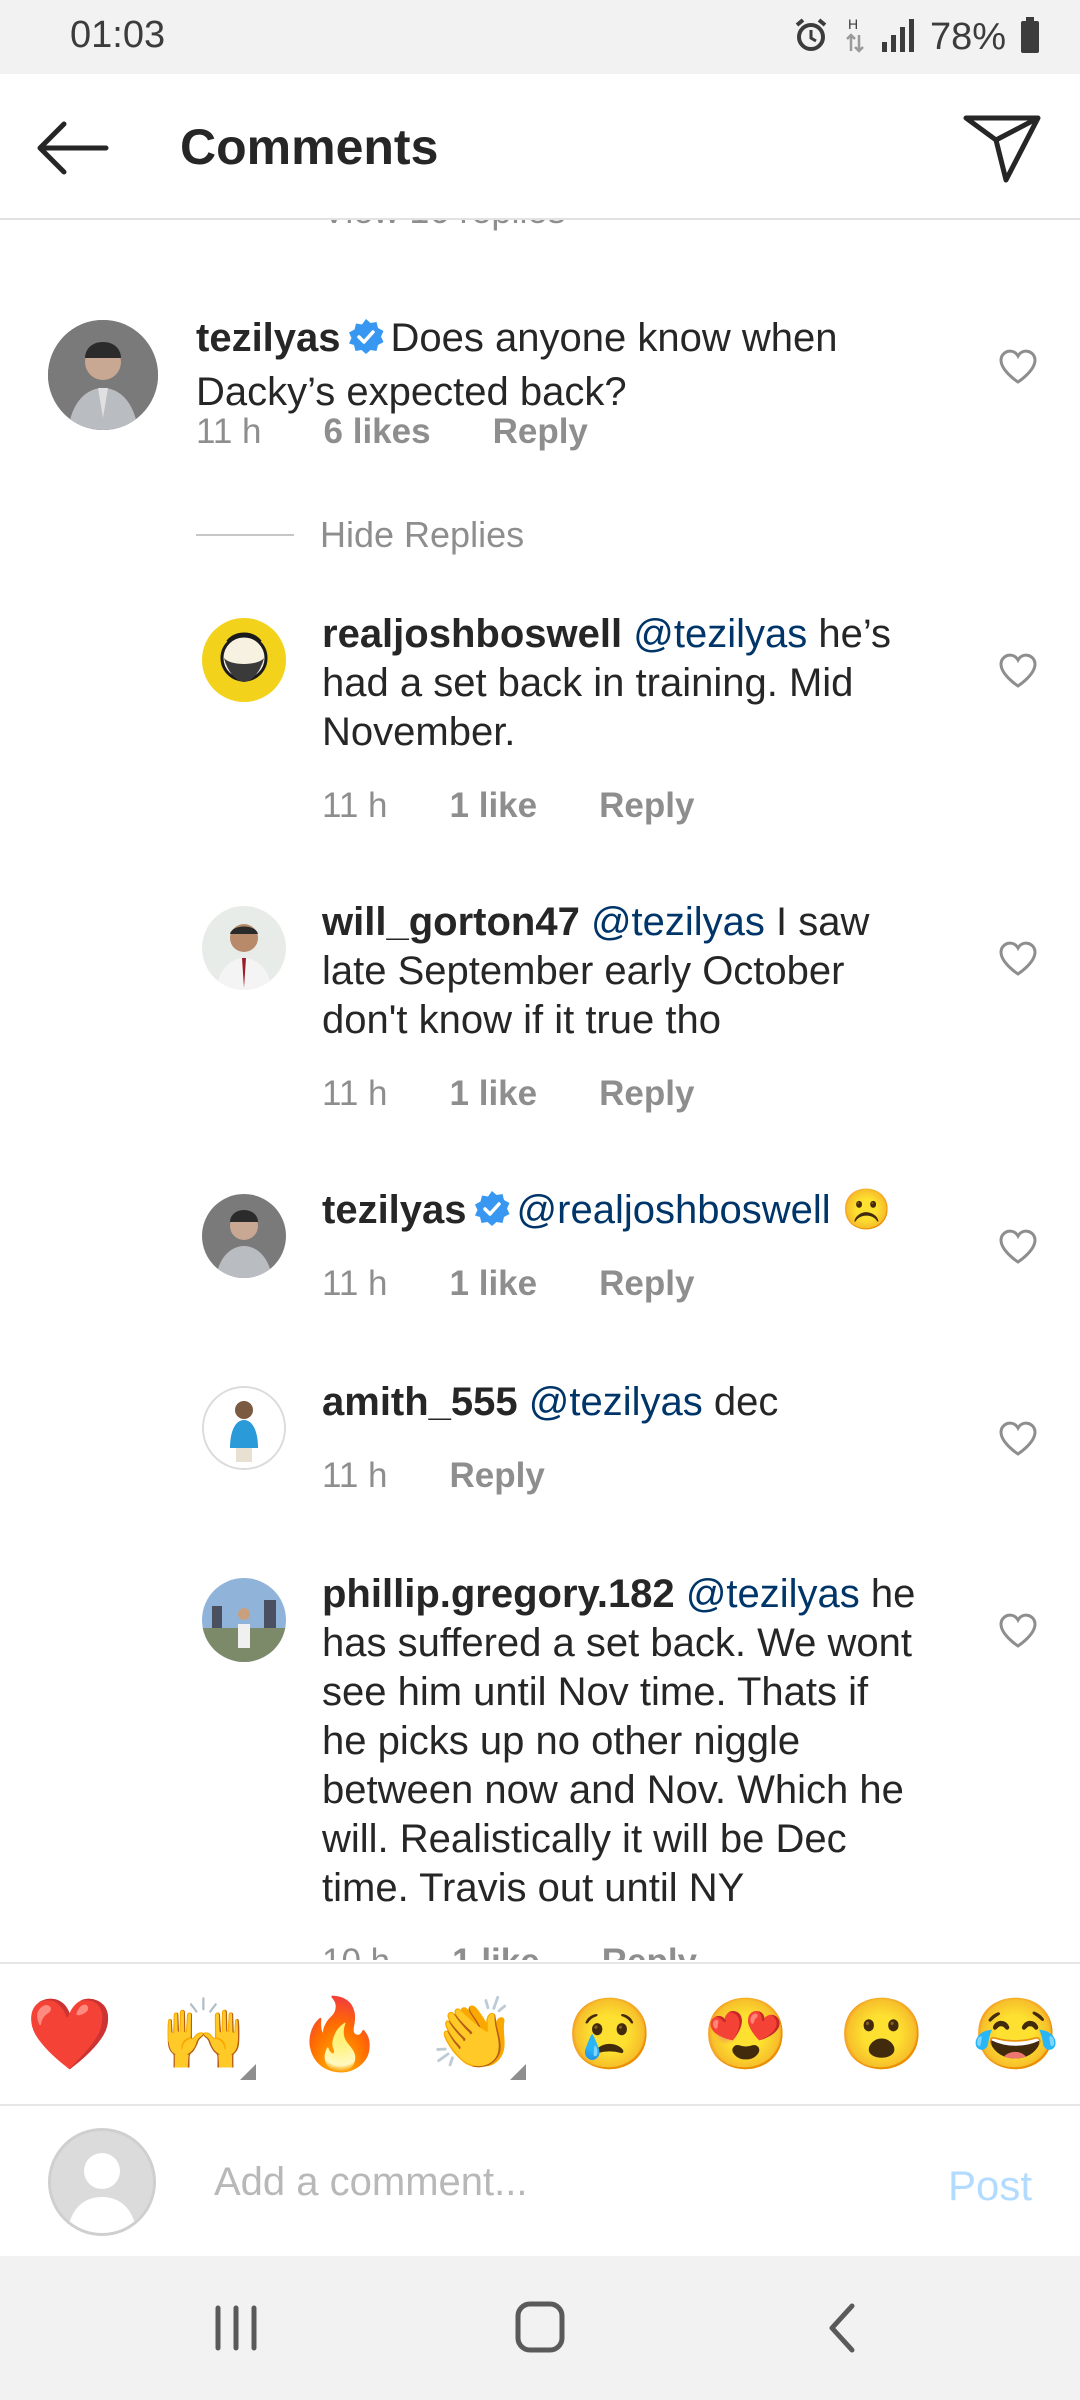 The height and width of the screenshot is (2400, 1080). I want to click on home-icon, so click(540, 2328).